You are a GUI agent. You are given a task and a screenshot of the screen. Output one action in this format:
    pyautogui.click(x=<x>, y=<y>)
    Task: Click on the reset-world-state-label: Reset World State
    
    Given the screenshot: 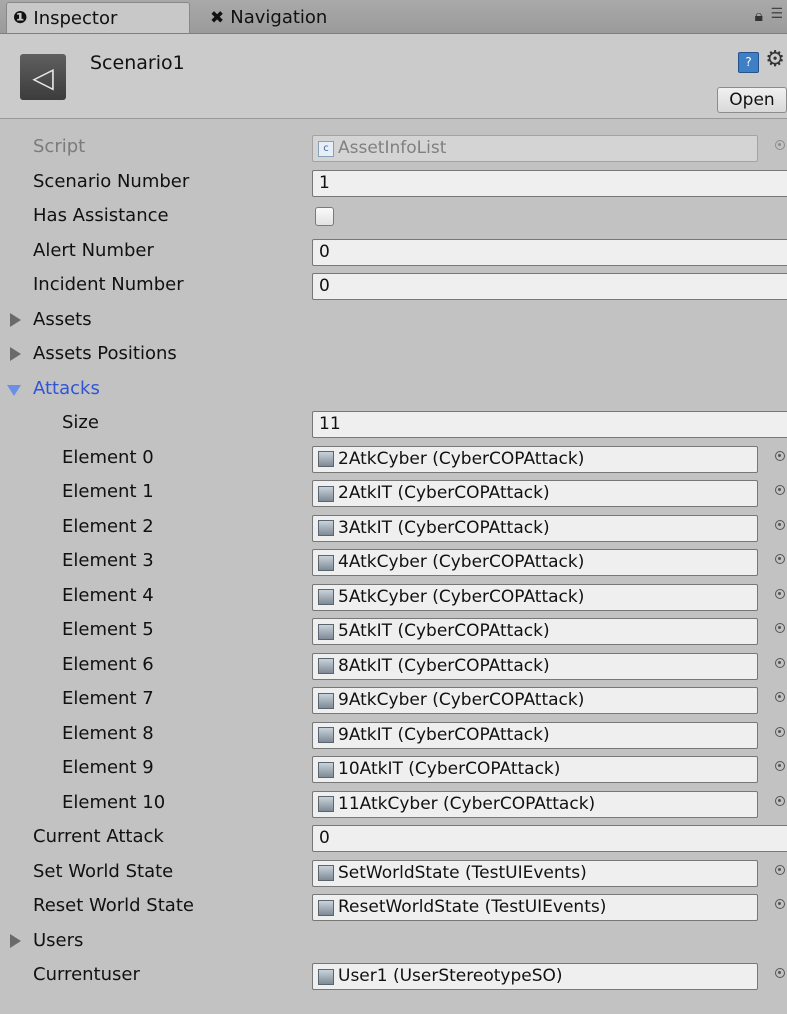 What is the action you would take?
    pyautogui.click(x=113, y=905)
    